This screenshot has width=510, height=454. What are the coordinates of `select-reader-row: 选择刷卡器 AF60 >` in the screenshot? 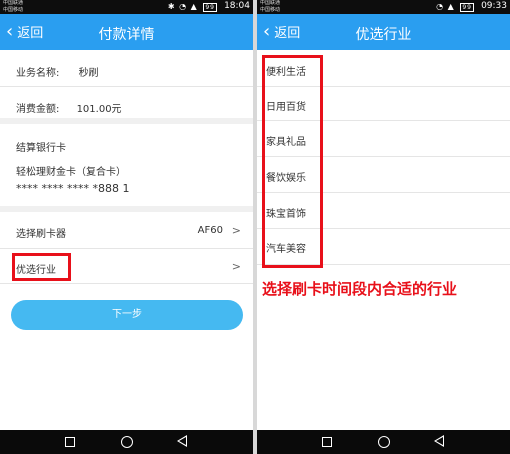 It's located at (126, 231).